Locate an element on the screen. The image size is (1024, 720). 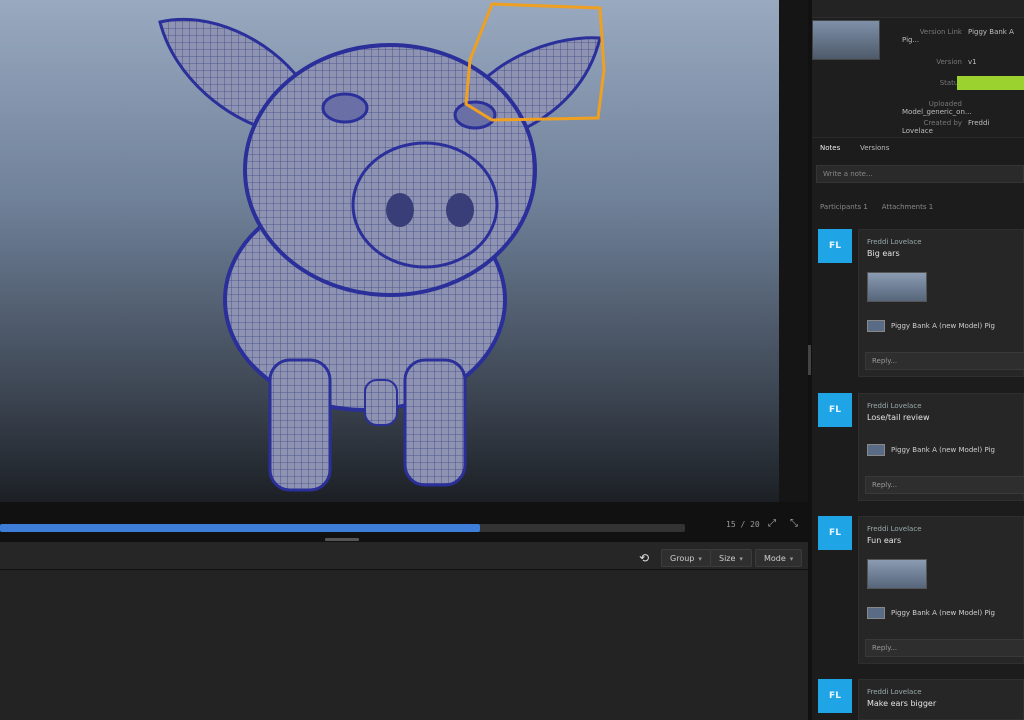
note-body: Lose/tail review is located at coordinates (898, 417).